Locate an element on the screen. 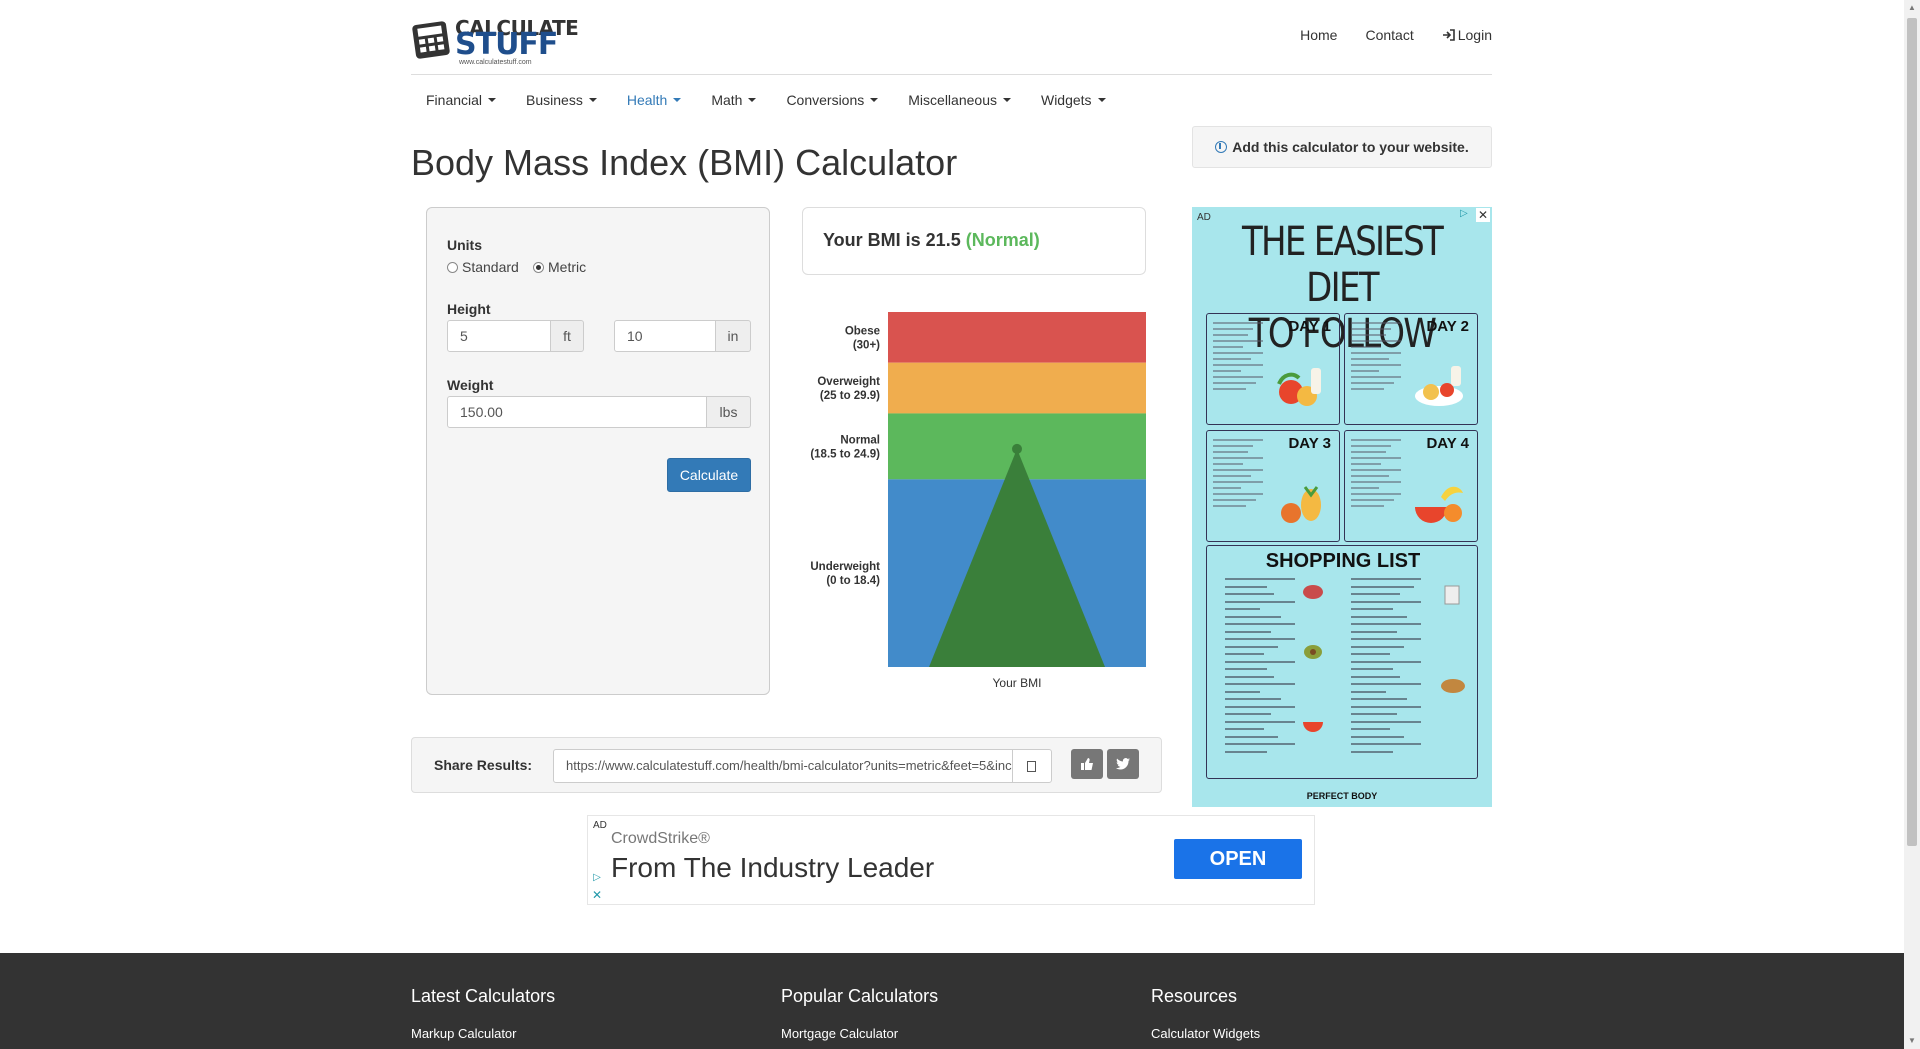  chart-x-label: Your BMI is located at coordinates (1017, 683).